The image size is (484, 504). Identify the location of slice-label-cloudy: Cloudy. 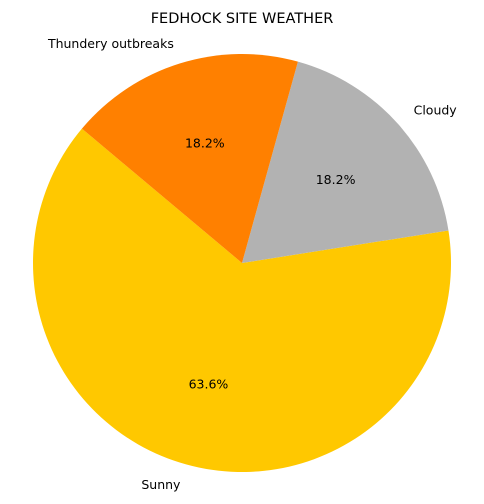
(436, 110).